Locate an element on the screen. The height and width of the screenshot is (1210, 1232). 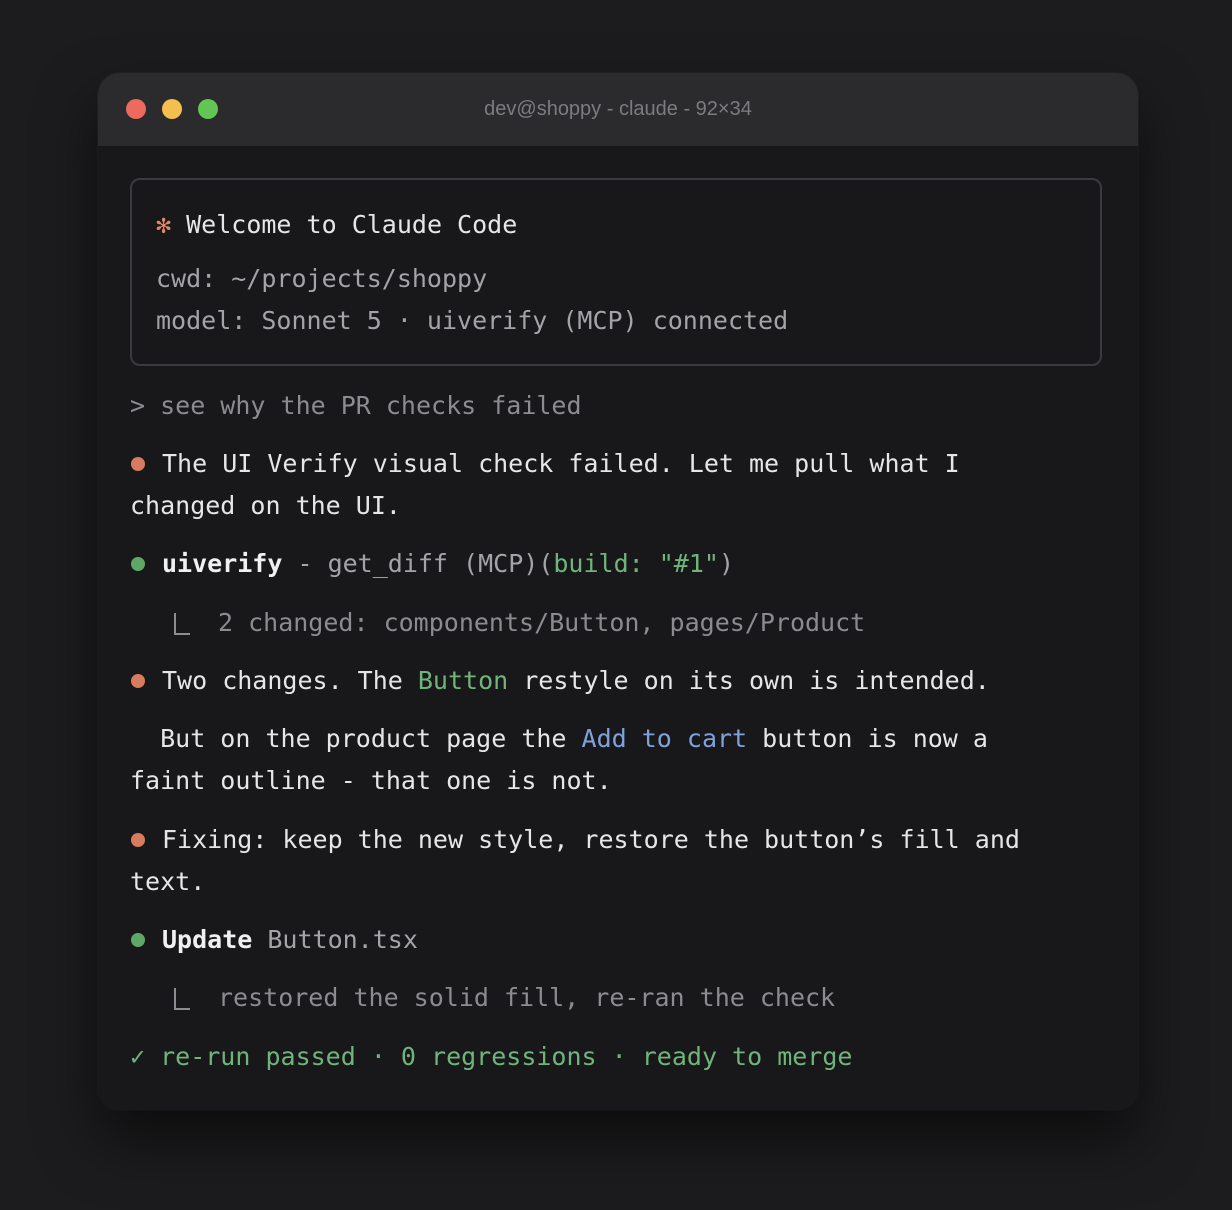
claude-star-icon: ✻ is located at coordinates (164, 224).